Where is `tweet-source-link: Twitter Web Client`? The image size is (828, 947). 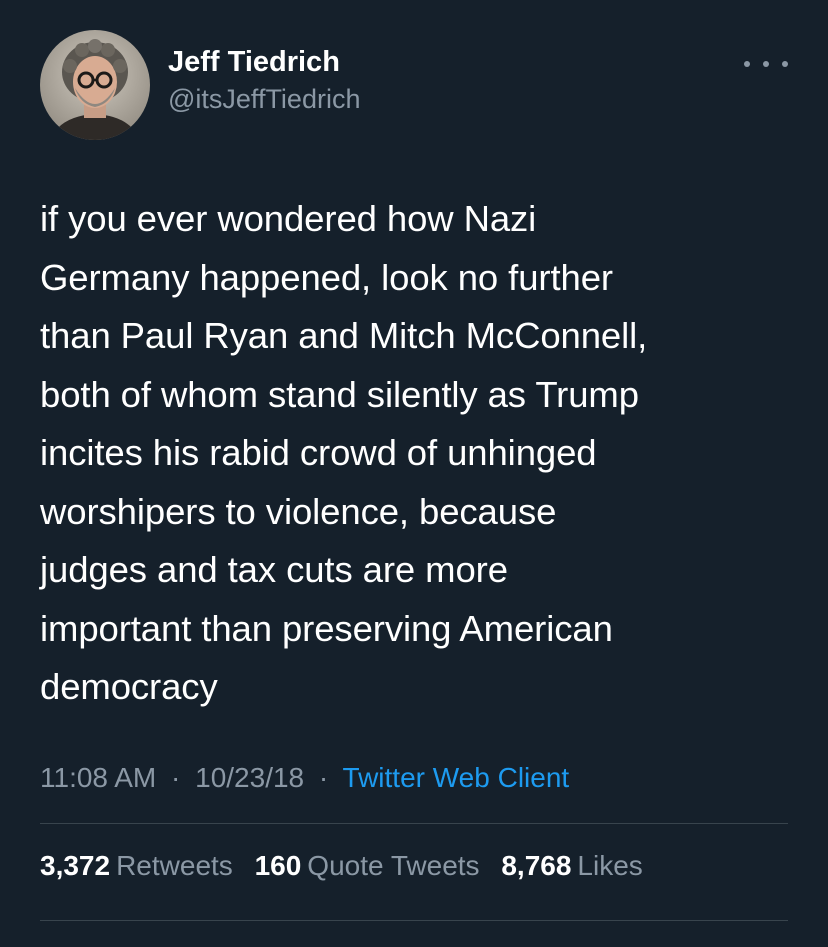
tweet-source-link: Twitter Web Client is located at coordinates (456, 777).